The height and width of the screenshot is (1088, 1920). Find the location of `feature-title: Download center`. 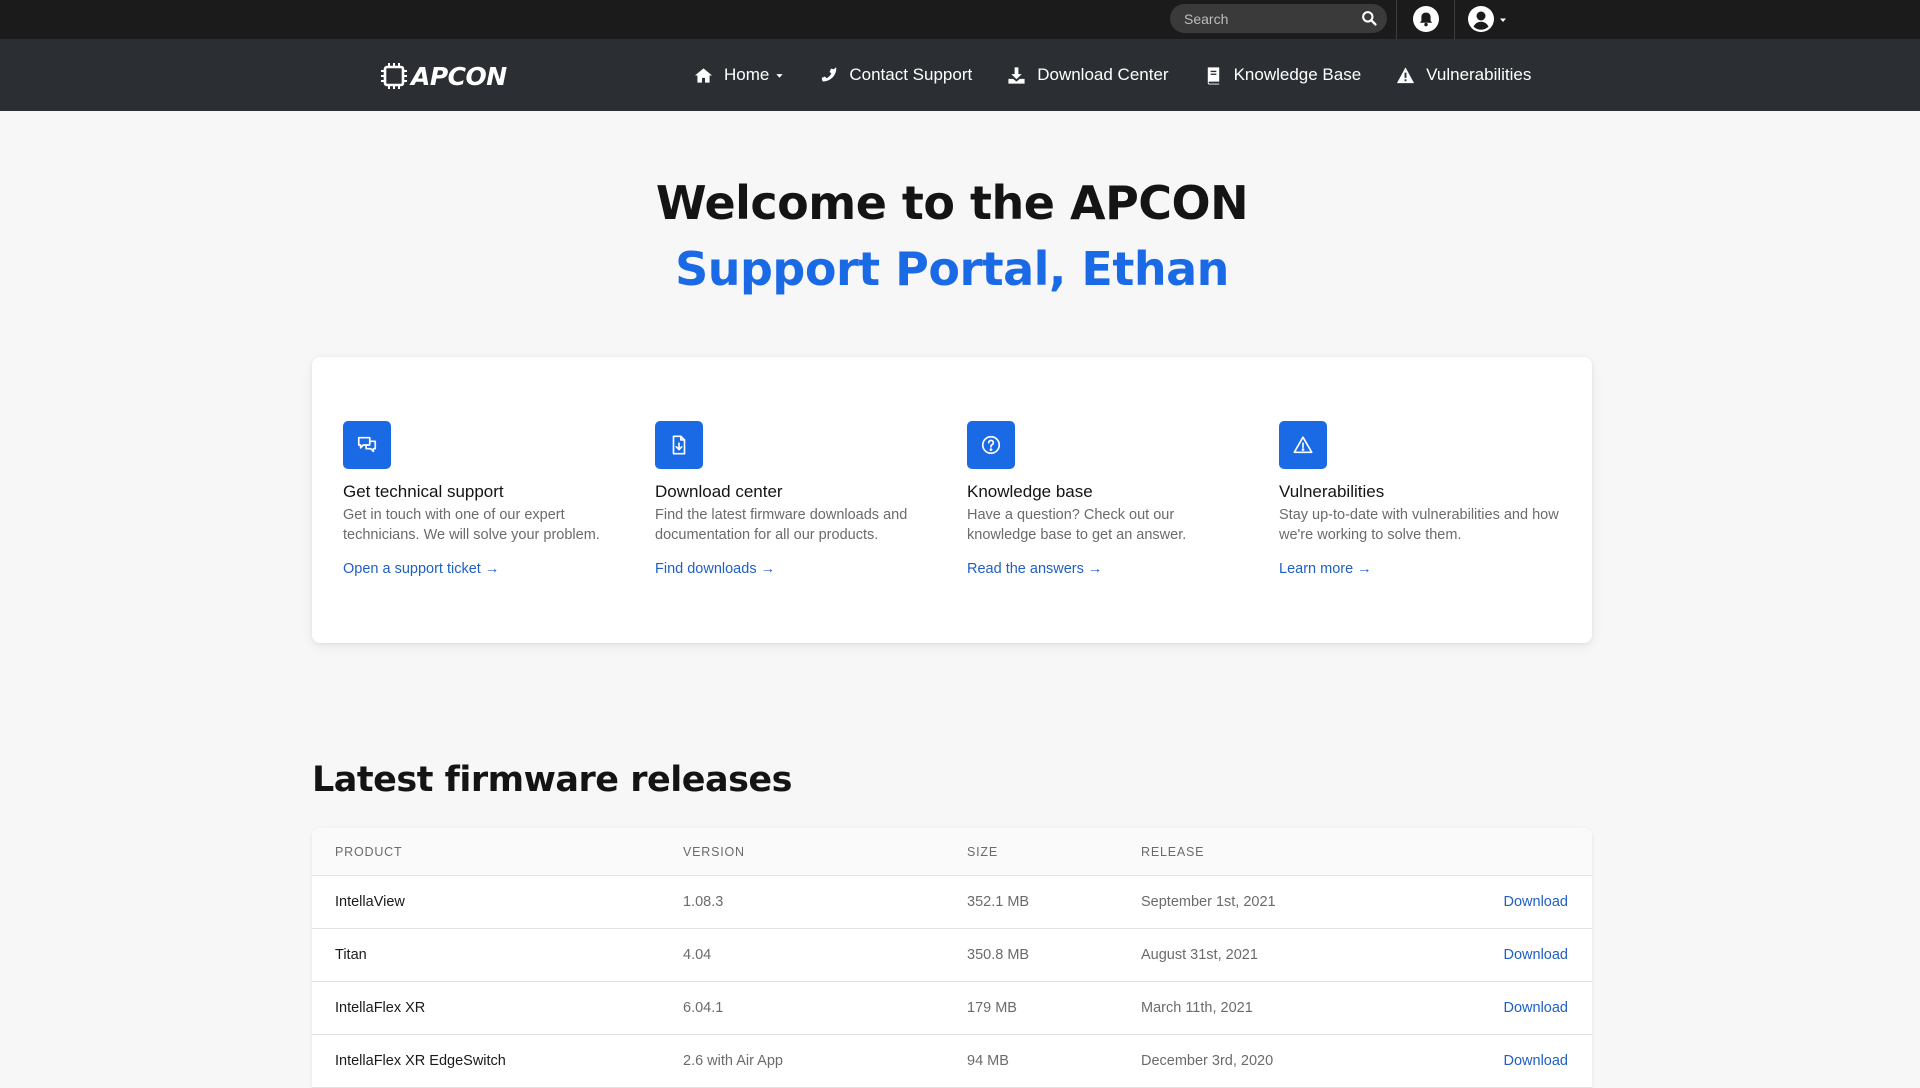

feature-title: Download center is located at coordinates (719, 491).